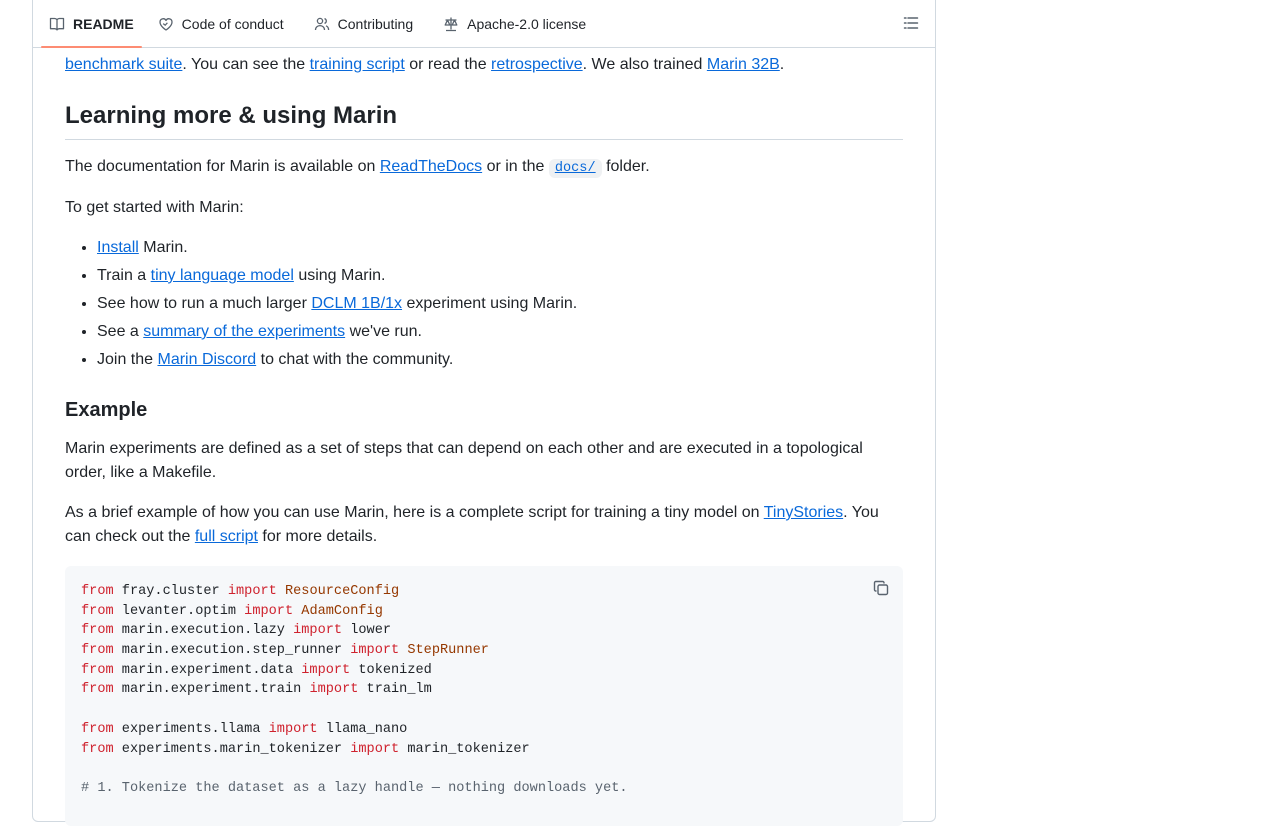  What do you see at coordinates (356, 303) in the screenshot?
I see `dclm-link: DCLM 1B/1x` at bounding box center [356, 303].